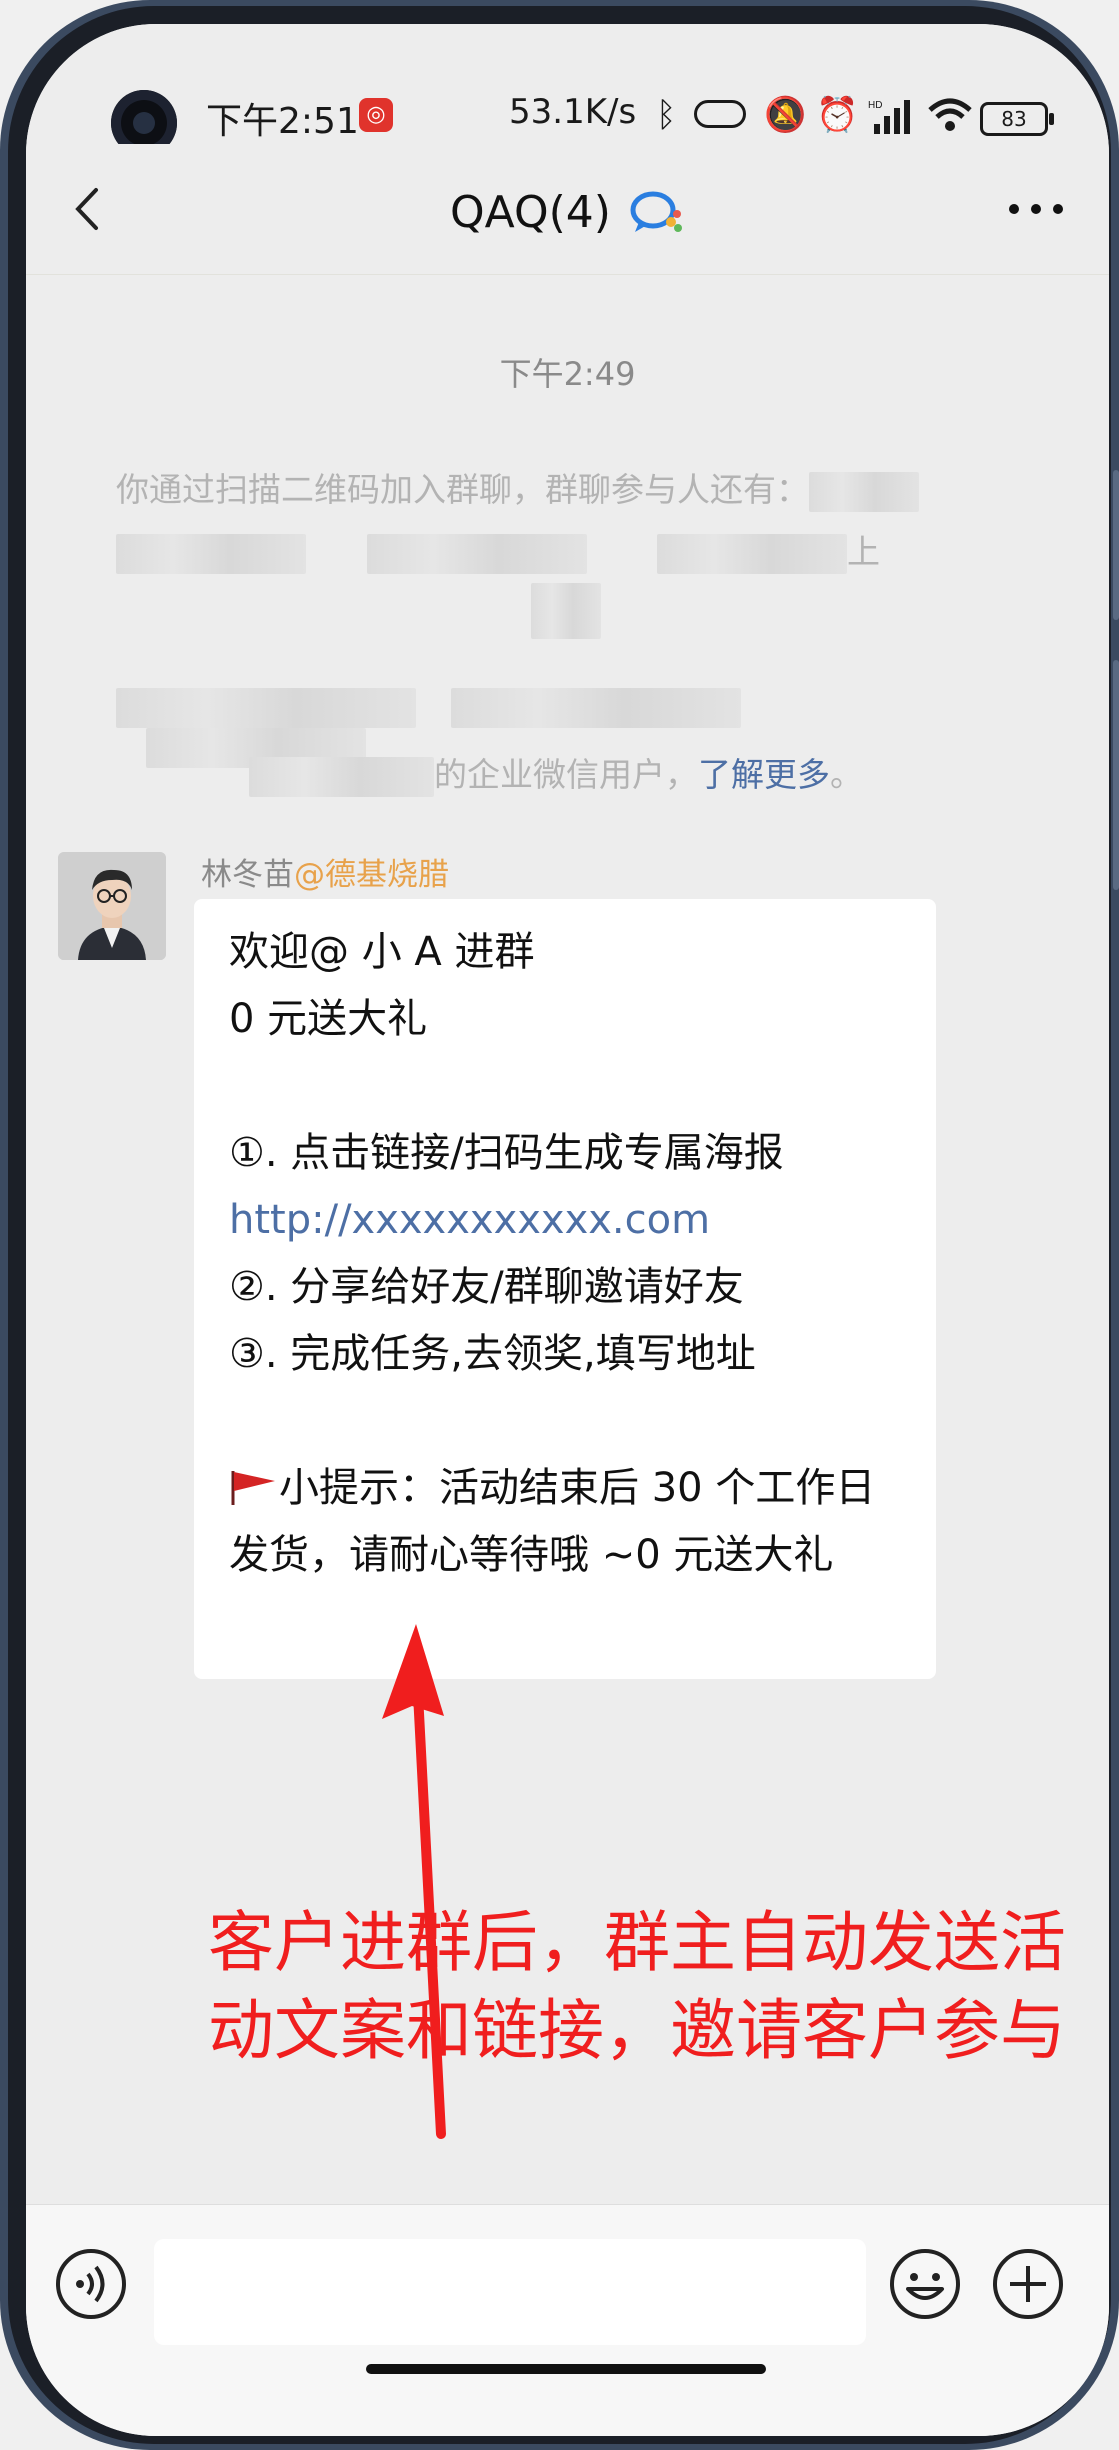  What do you see at coordinates (1116, 545) in the screenshot?
I see `volume-button` at bounding box center [1116, 545].